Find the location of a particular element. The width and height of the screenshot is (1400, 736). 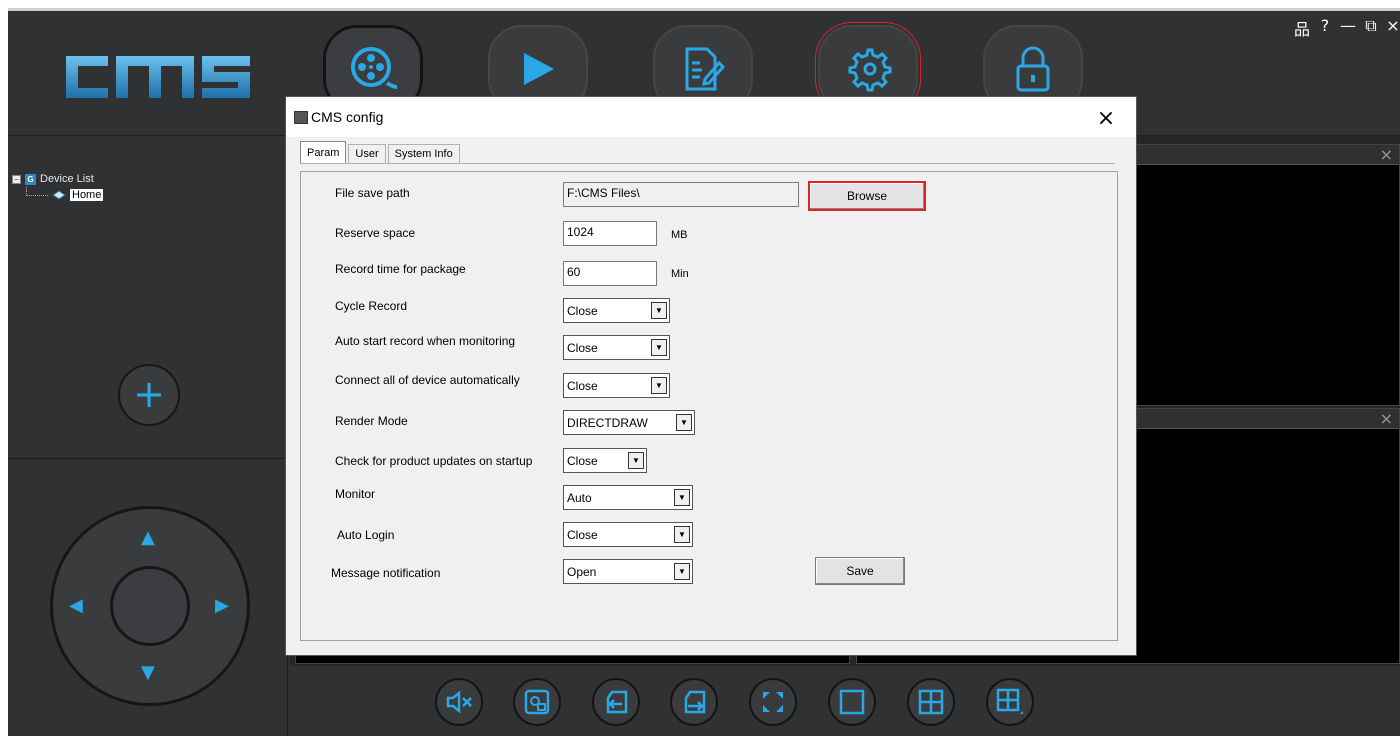

device-icon is located at coordinates (59, 195).